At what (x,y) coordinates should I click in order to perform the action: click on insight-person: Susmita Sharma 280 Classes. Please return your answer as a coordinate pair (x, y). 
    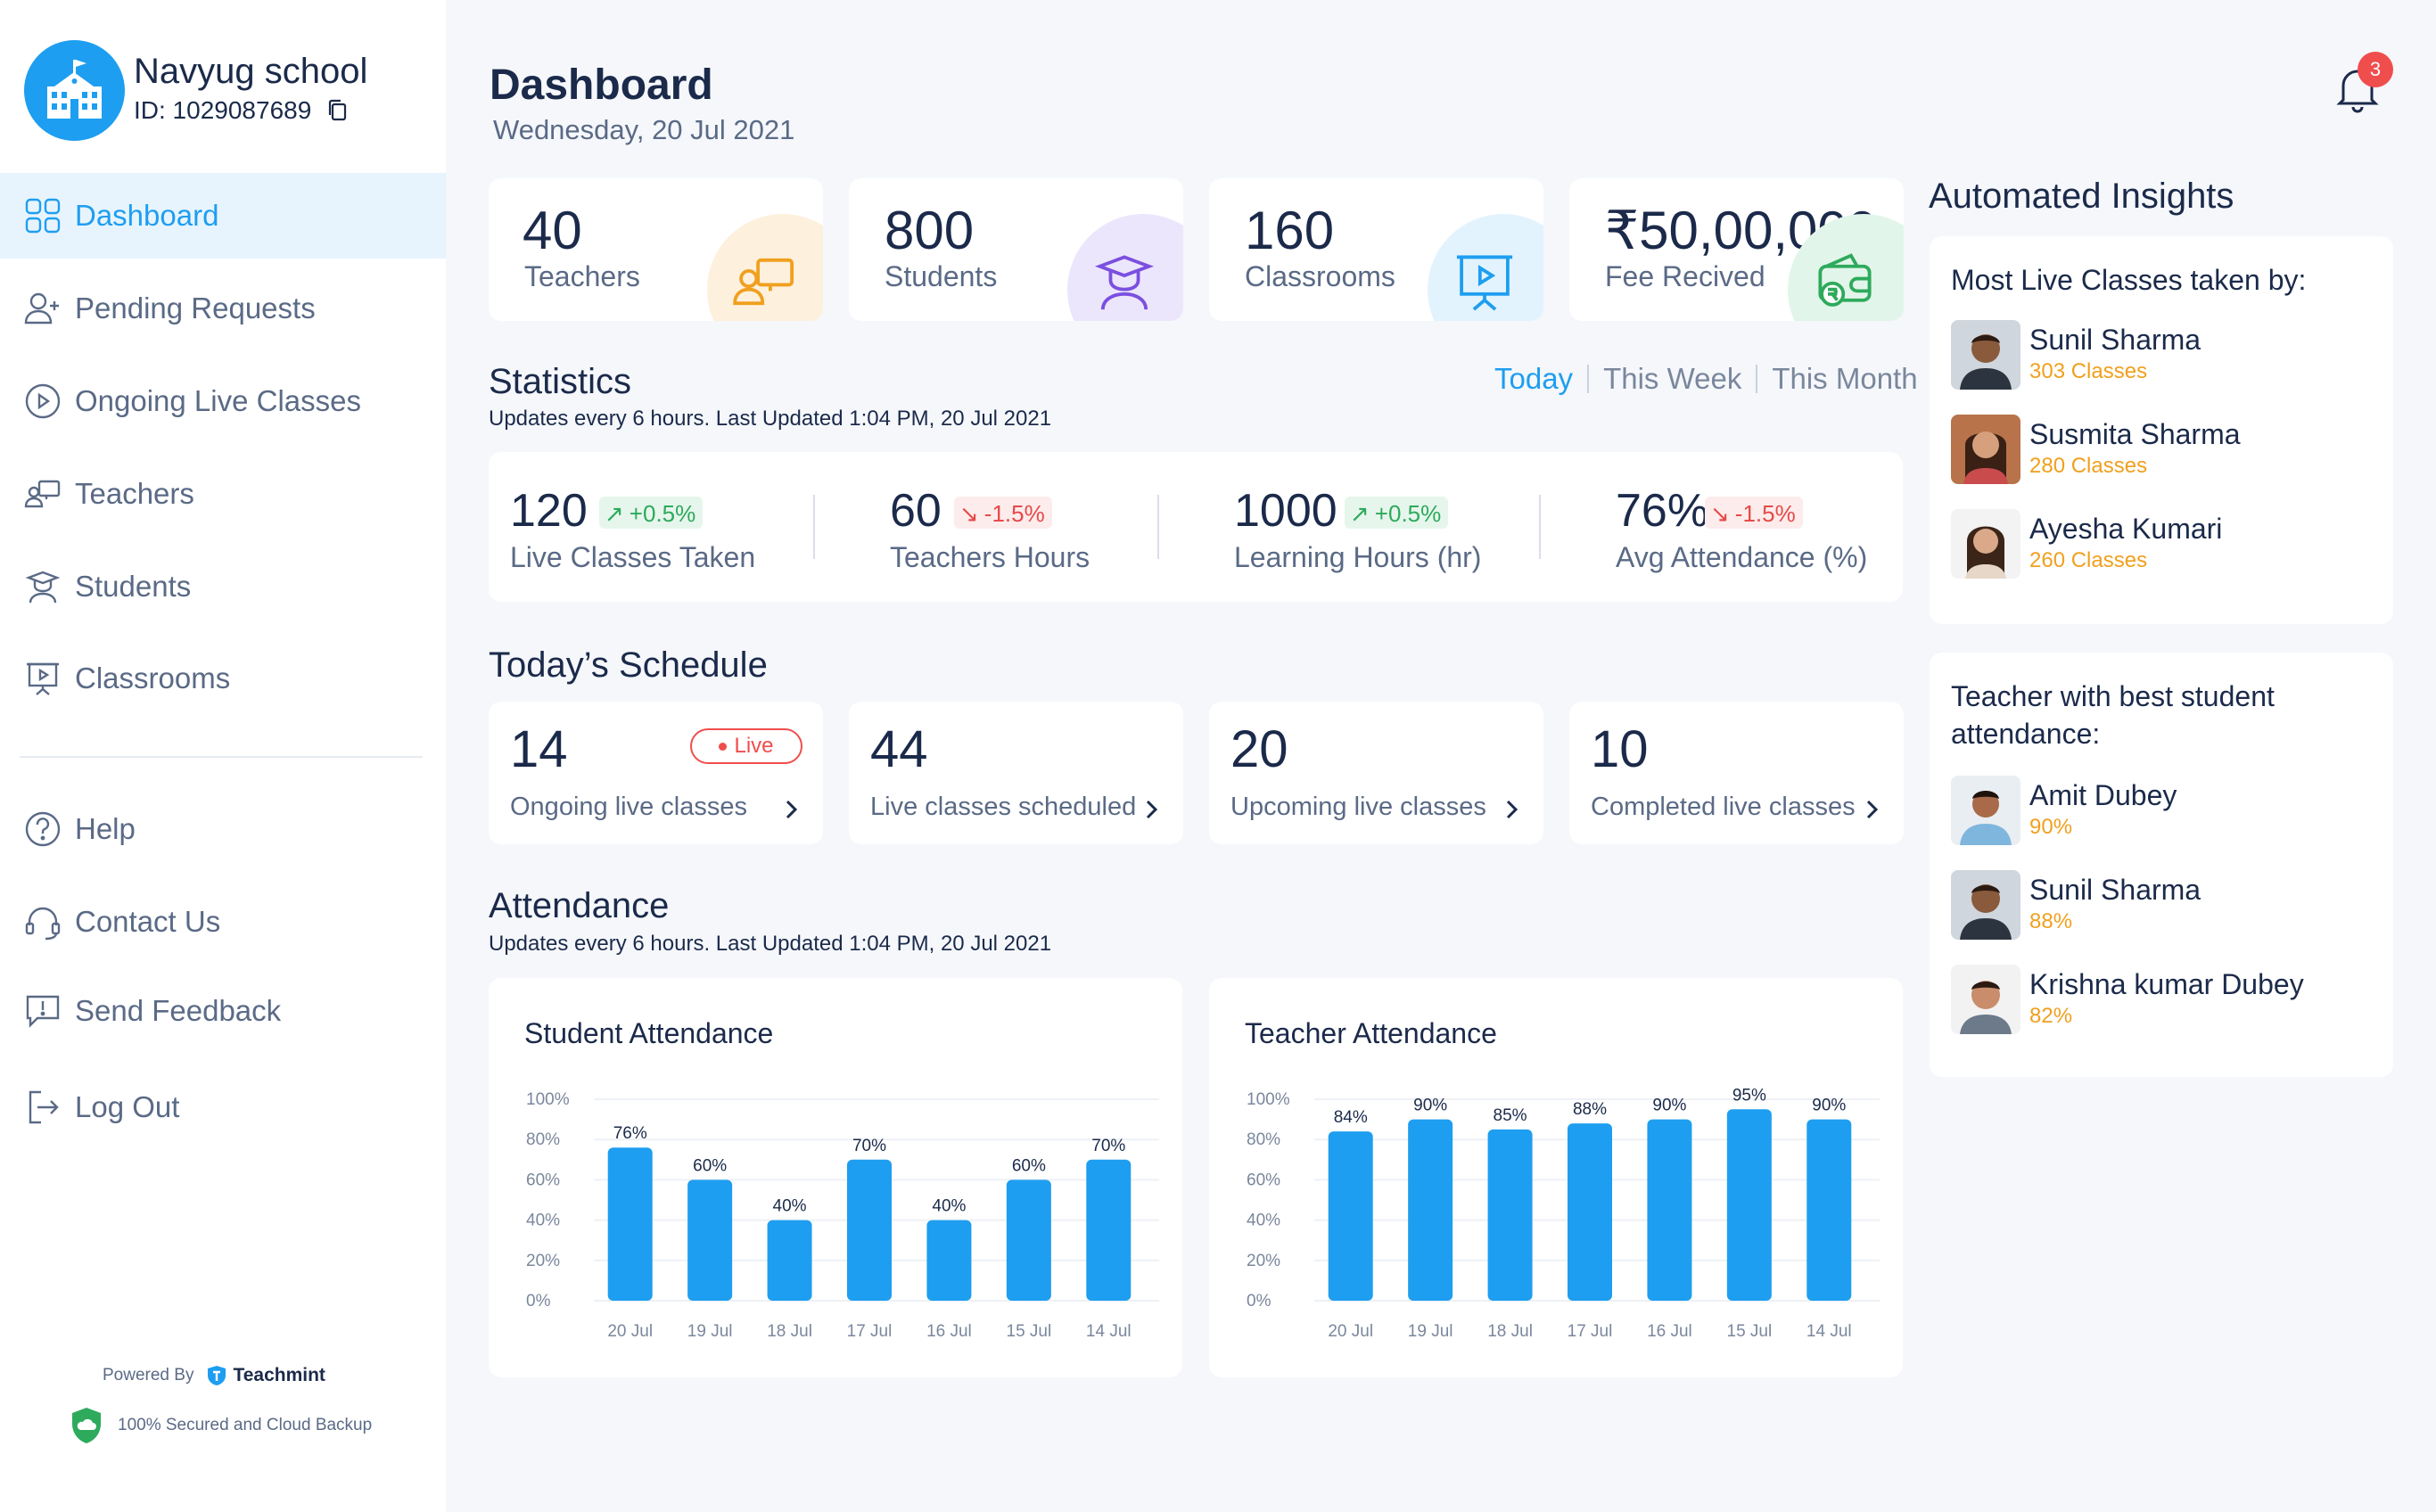
    Looking at the image, I should click on (2147, 452).